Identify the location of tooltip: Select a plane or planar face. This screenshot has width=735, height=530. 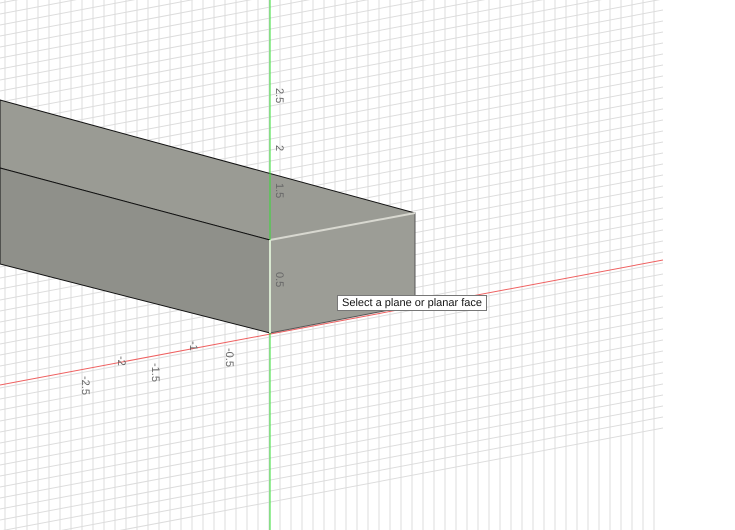
(412, 303).